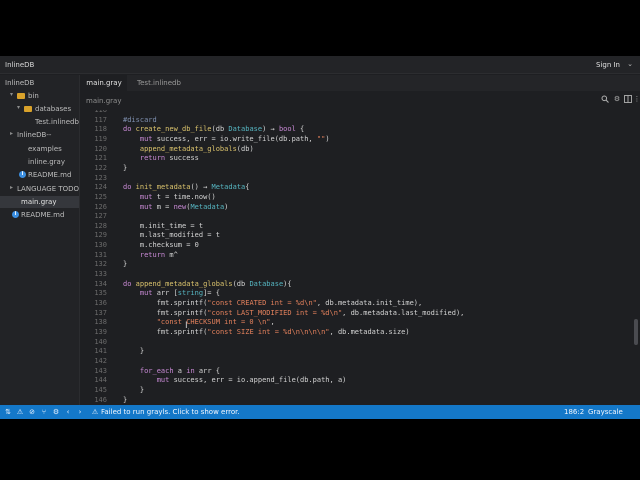 The image size is (640, 480). Describe the element at coordinates (356, 169) in the screenshot. I see `code-line: 122}` at that location.